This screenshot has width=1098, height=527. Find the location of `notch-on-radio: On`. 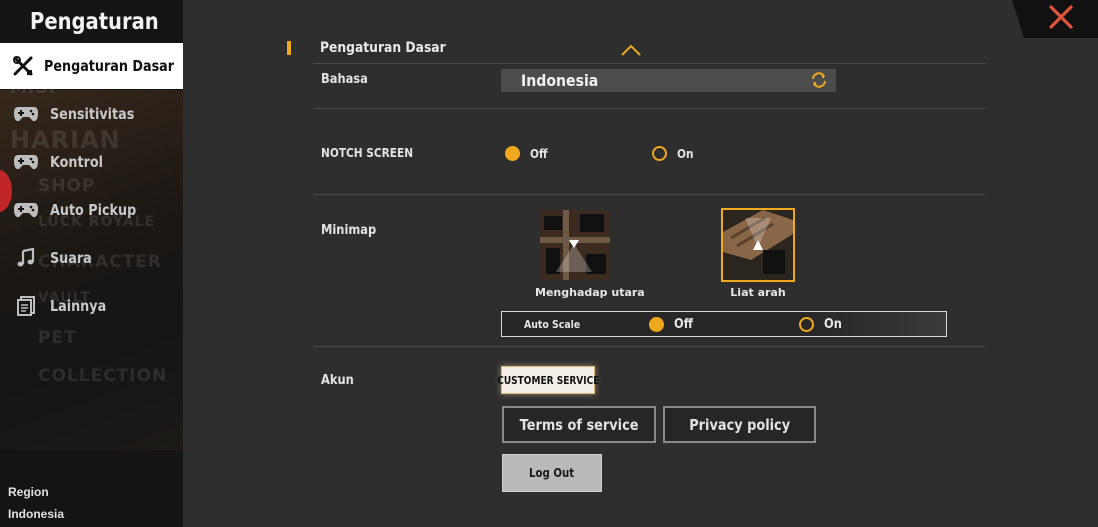

notch-on-radio: On is located at coordinates (674, 153).